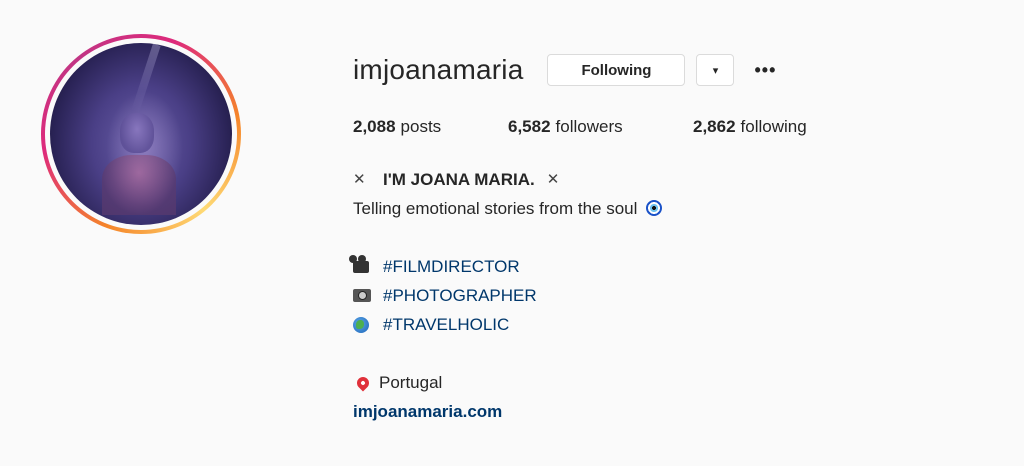  Describe the element at coordinates (427, 411) in the screenshot. I see `website-link: imjoanamaria.com` at that location.